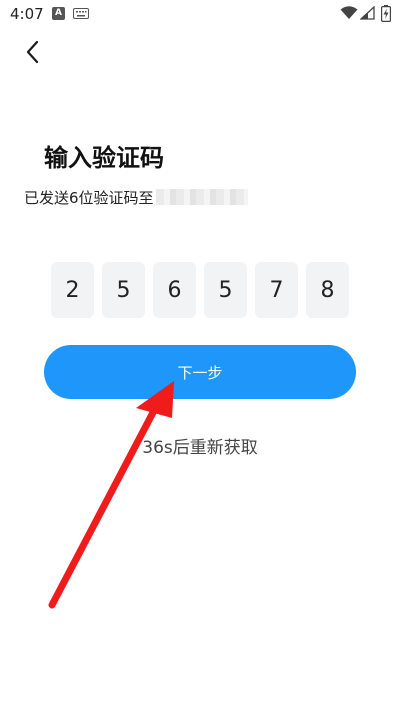 This screenshot has width=400, height=710. What do you see at coordinates (174, 290) in the screenshot?
I see `code-digit-box: 6` at bounding box center [174, 290].